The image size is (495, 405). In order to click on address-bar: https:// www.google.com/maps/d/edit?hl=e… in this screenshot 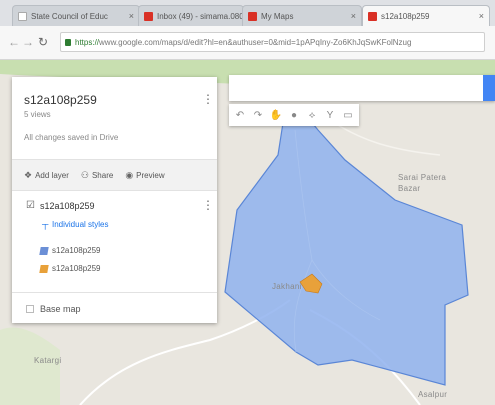, I will do `click(272, 42)`.